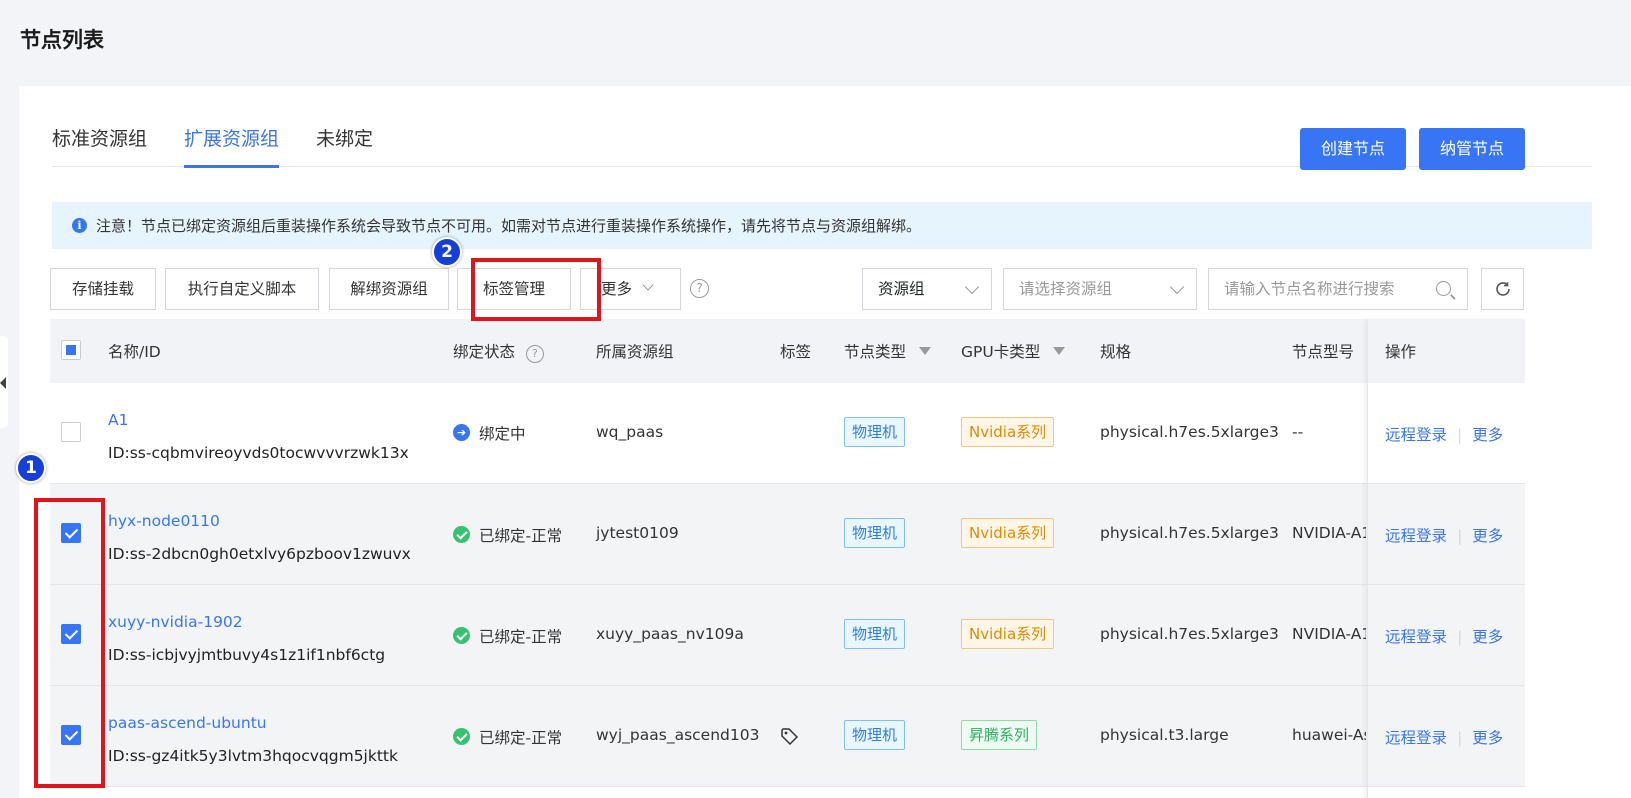  I want to click on more-label: 更多, so click(617, 289).